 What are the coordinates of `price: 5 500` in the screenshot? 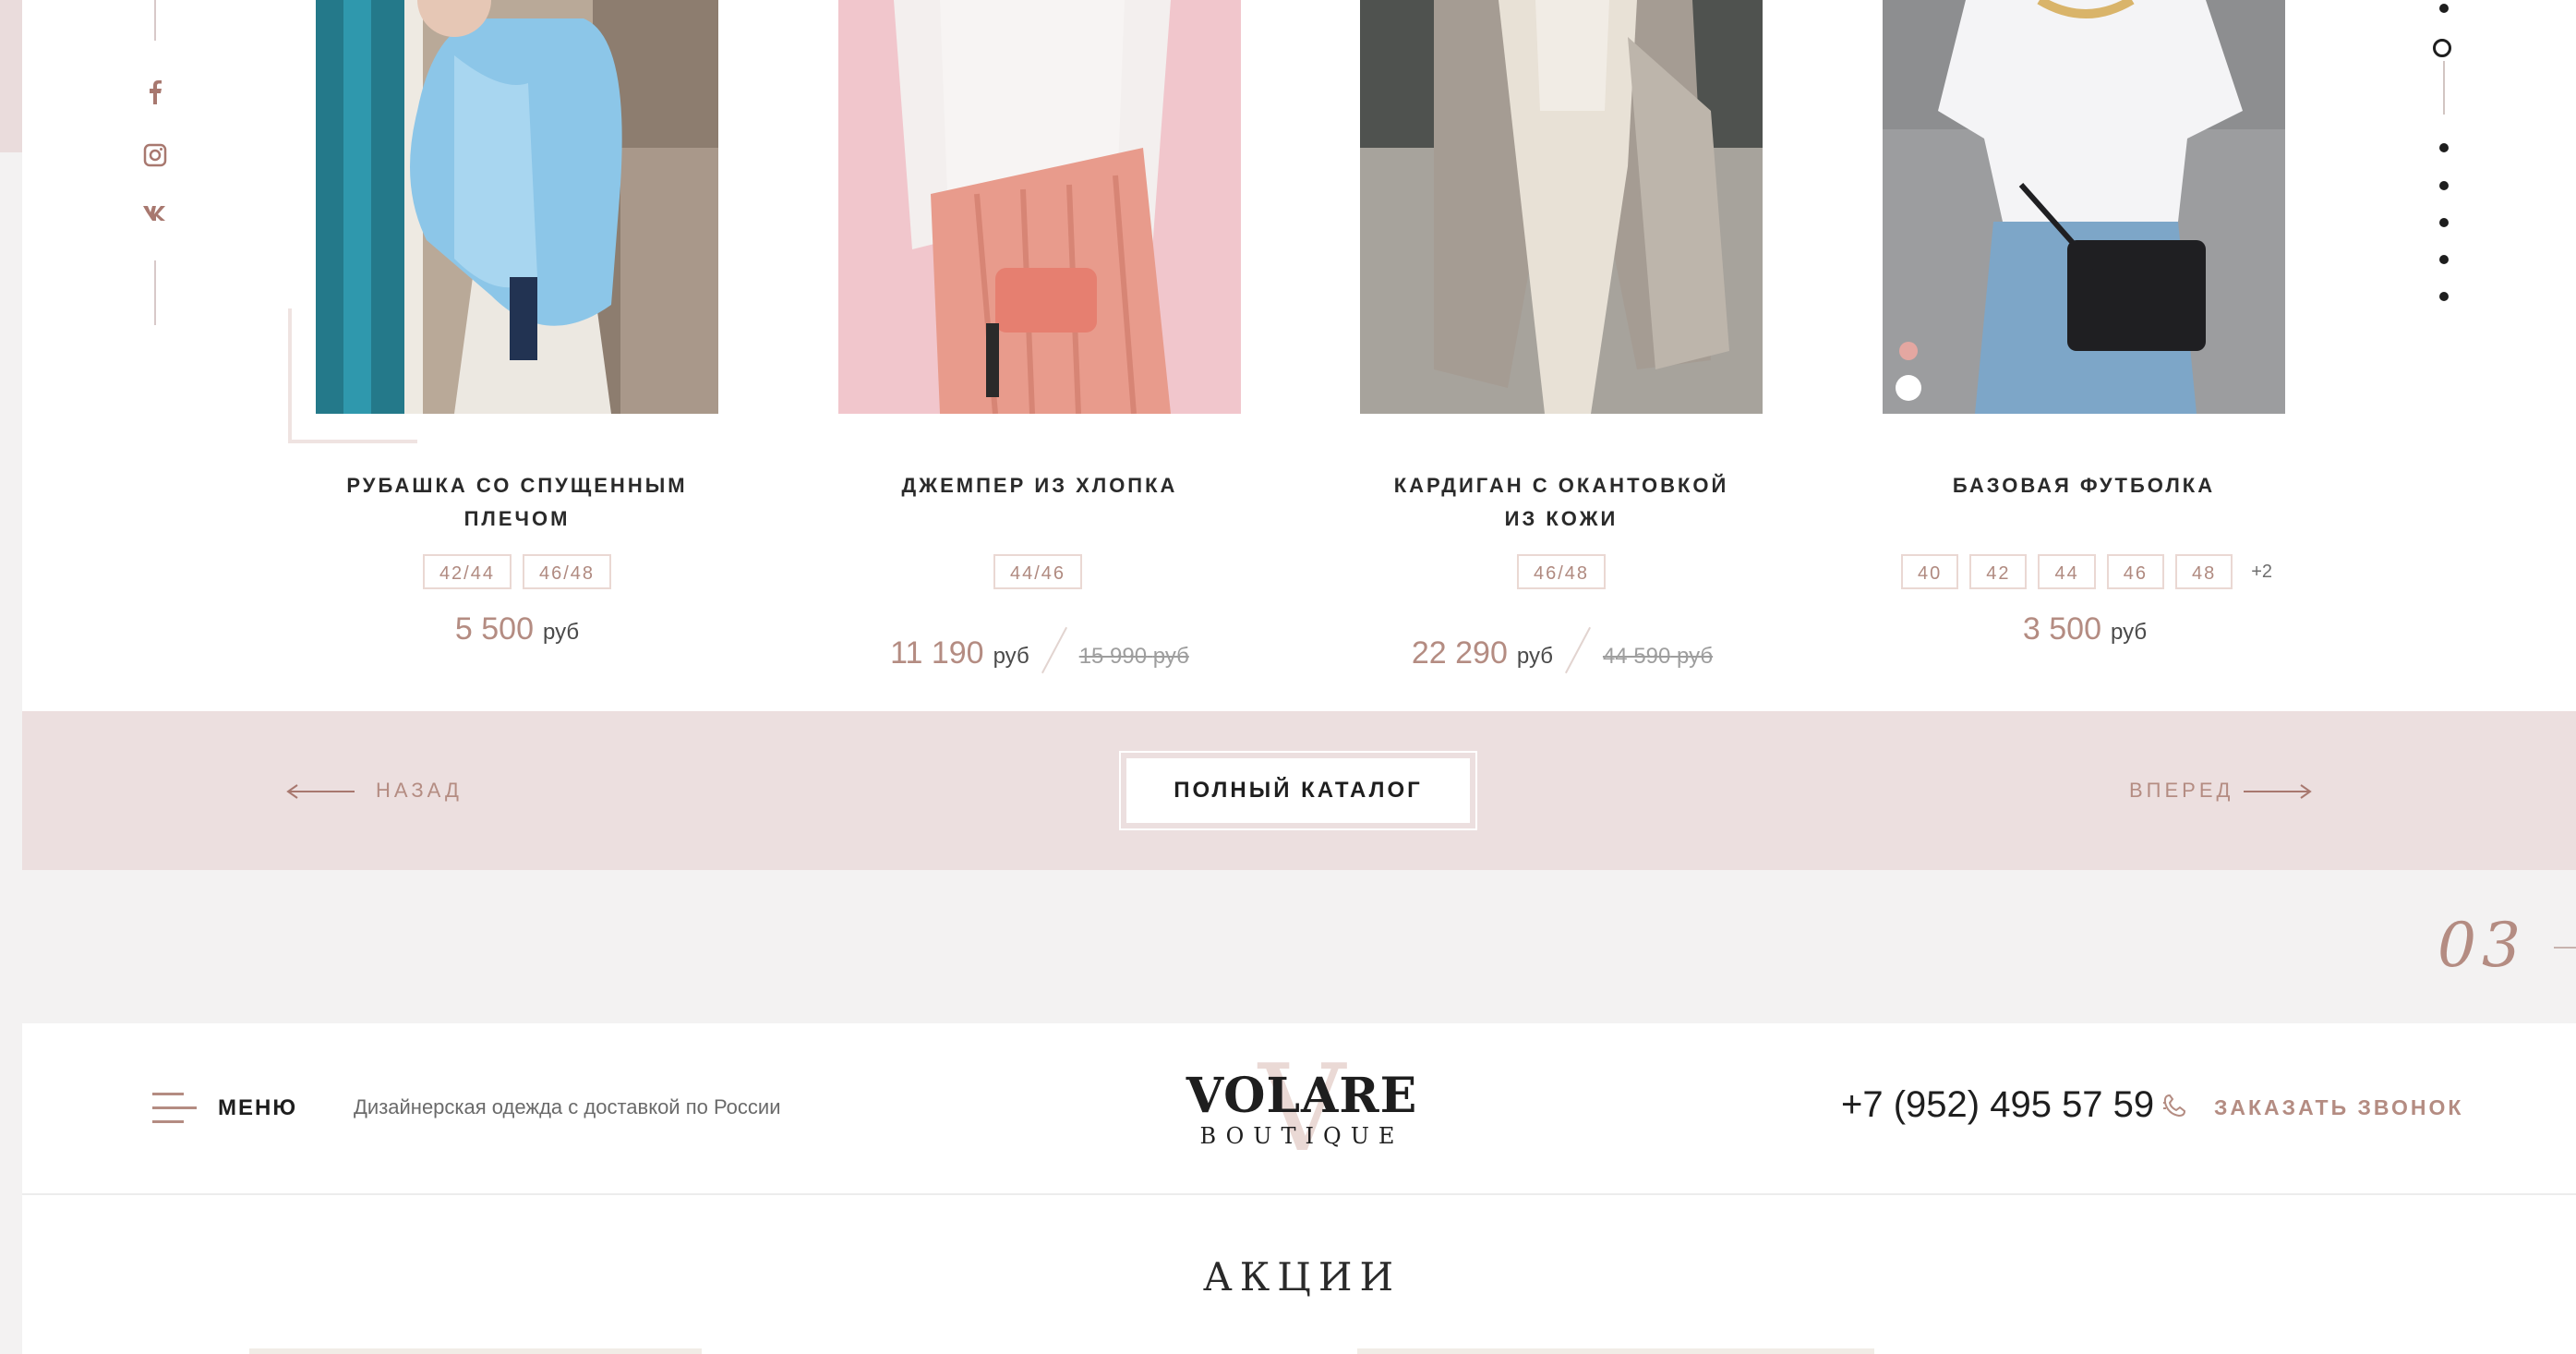 It's located at (494, 629).